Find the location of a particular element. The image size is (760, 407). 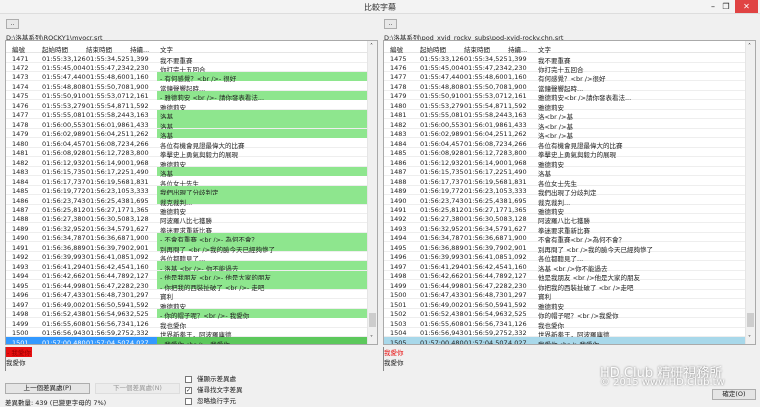

table-row: 1491 01:56:25,812 01:56:27,177 1,365 雅德莉安 is located at coordinates (565, 210).